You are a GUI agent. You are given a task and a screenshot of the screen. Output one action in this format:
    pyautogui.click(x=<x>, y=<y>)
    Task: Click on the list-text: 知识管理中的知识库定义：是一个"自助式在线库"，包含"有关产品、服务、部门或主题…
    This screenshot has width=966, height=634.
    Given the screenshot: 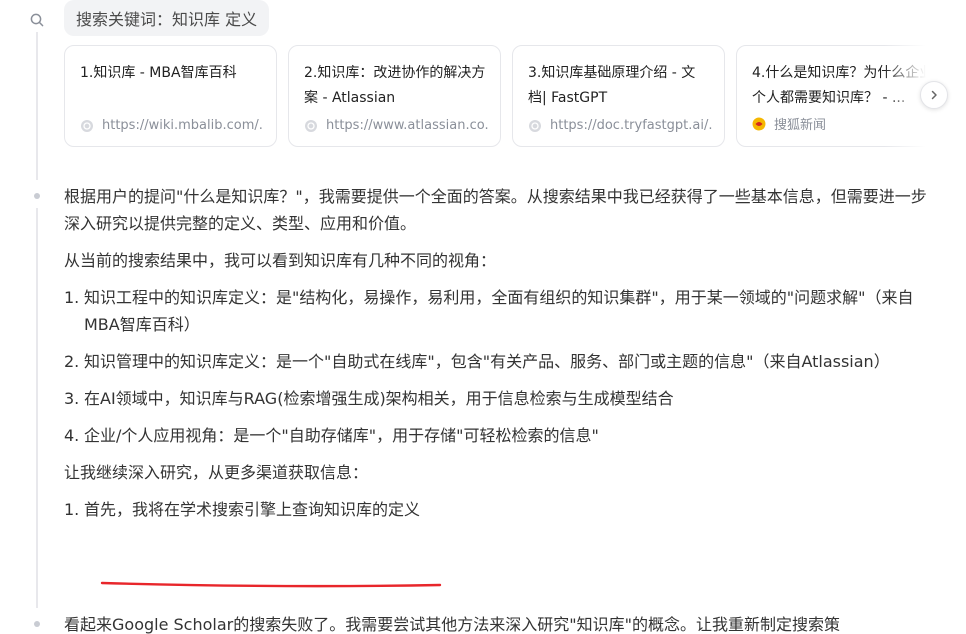 What is the action you would take?
    pyautogui.click(x=487, y=361)
    